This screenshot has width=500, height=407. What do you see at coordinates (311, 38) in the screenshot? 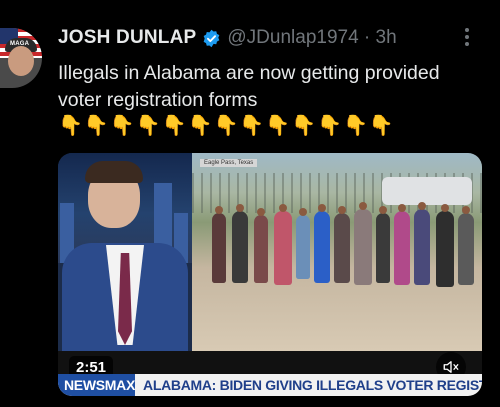
I see `handle-and-time: @JDunlap1974 · 3h` at bounding box center [311, 38].